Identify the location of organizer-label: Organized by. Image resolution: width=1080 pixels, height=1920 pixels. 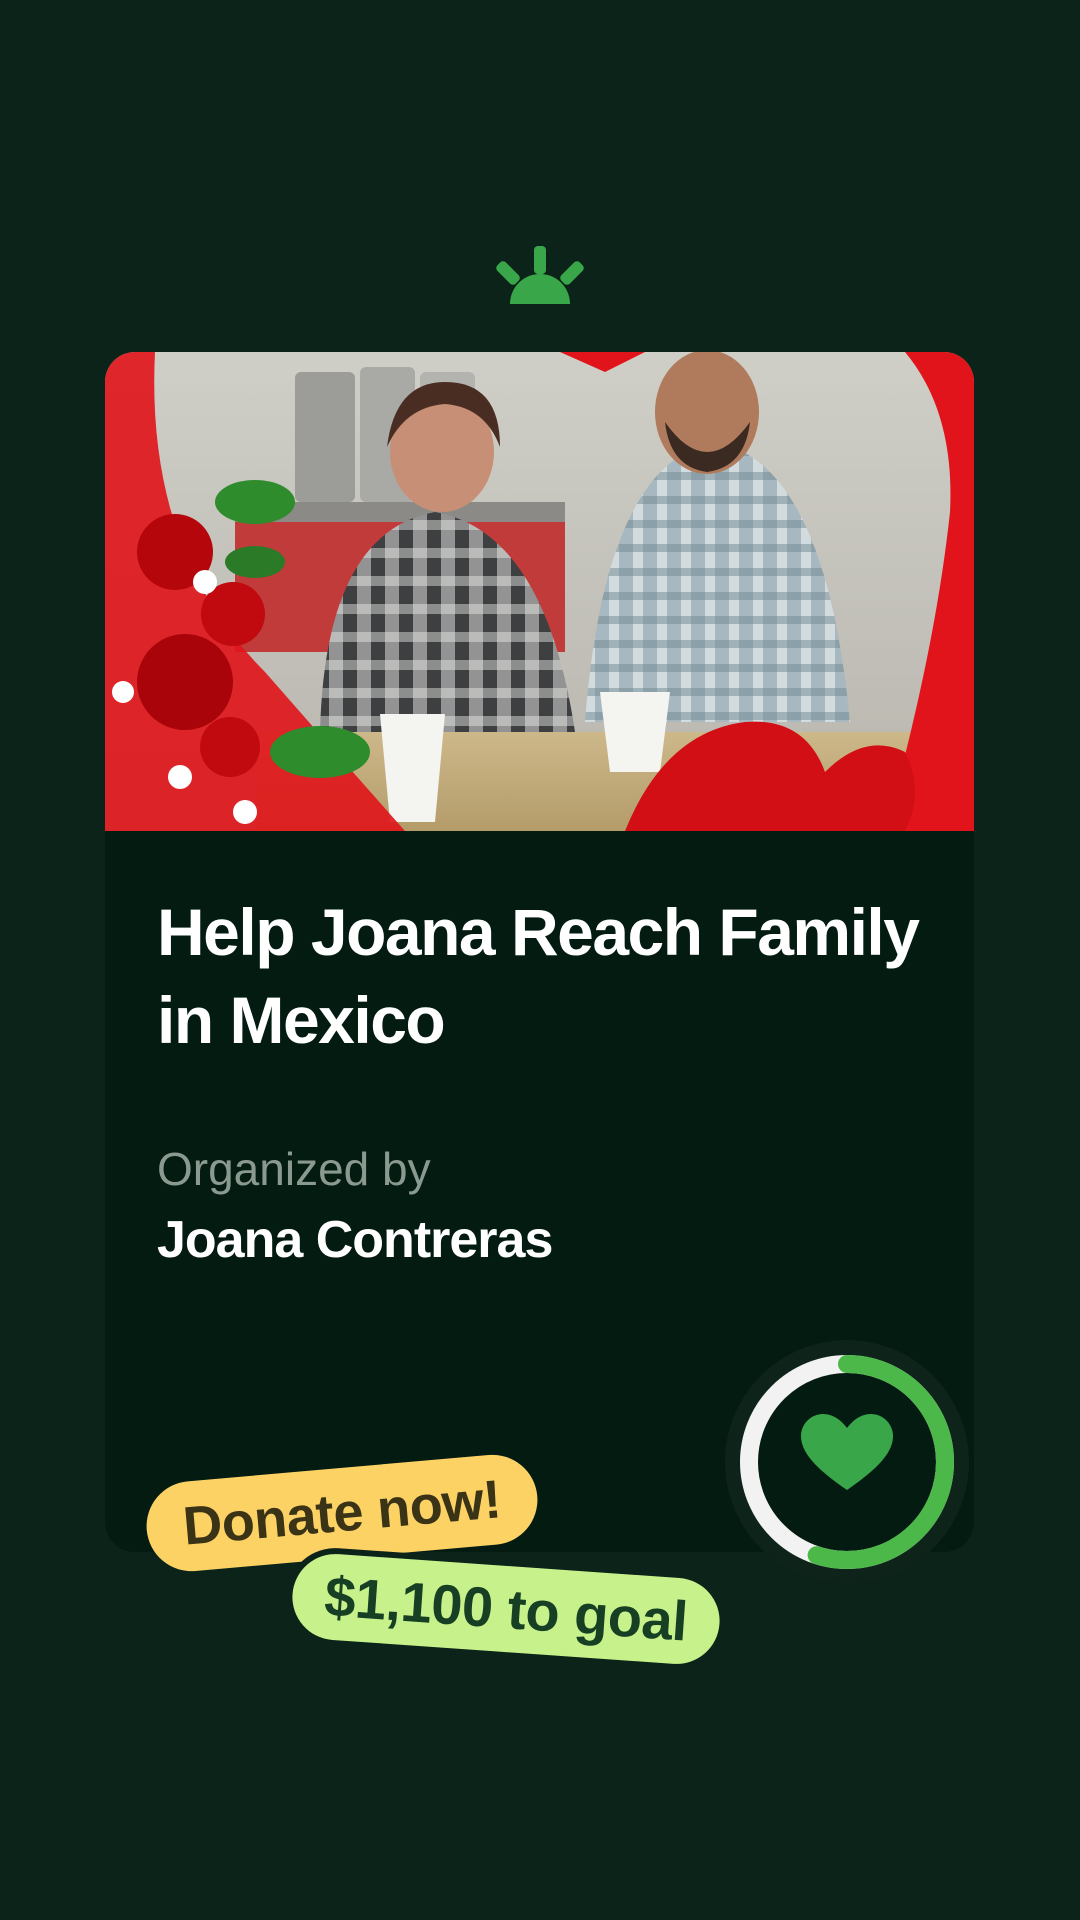
(294, 1169).